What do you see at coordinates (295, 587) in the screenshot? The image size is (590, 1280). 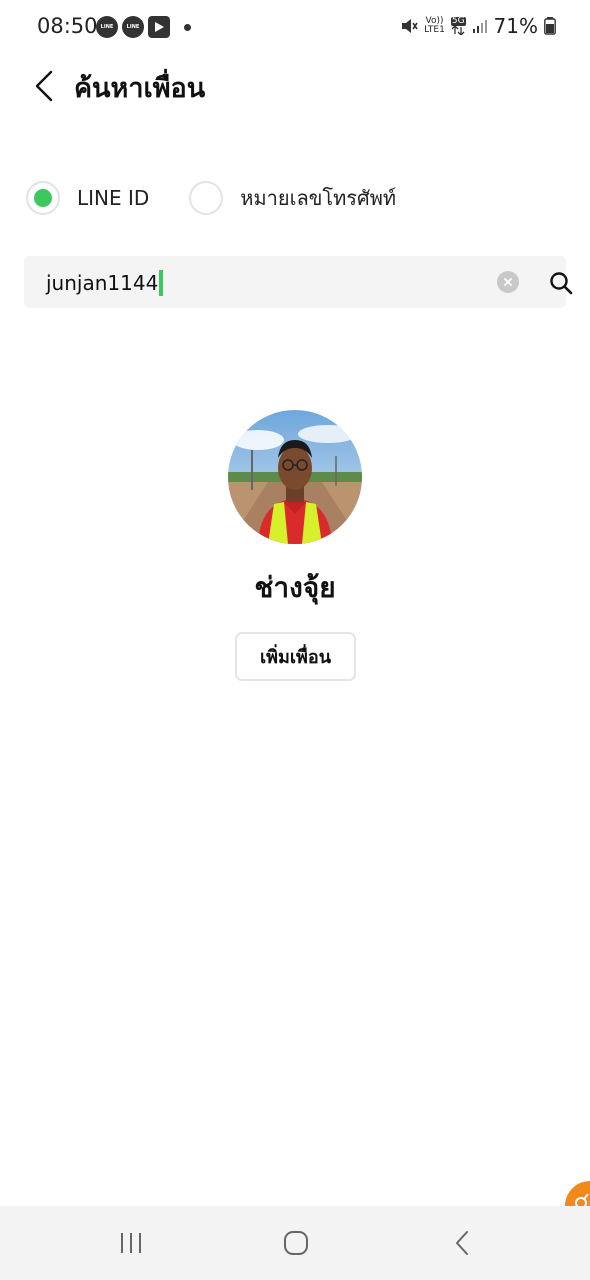 I see `profile-name: ช่างจุ้ย` at bounding box center [295, 587].